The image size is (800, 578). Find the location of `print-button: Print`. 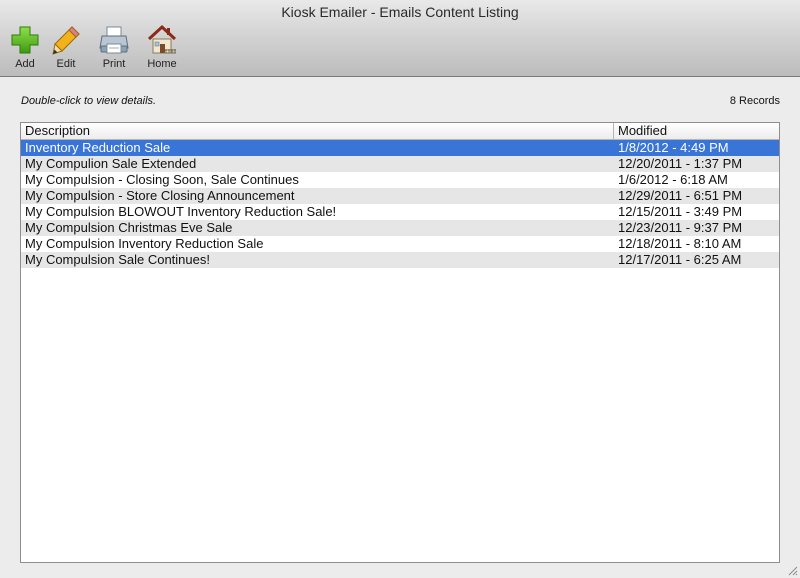

print-button: Print is located at coordinates (114, 49).